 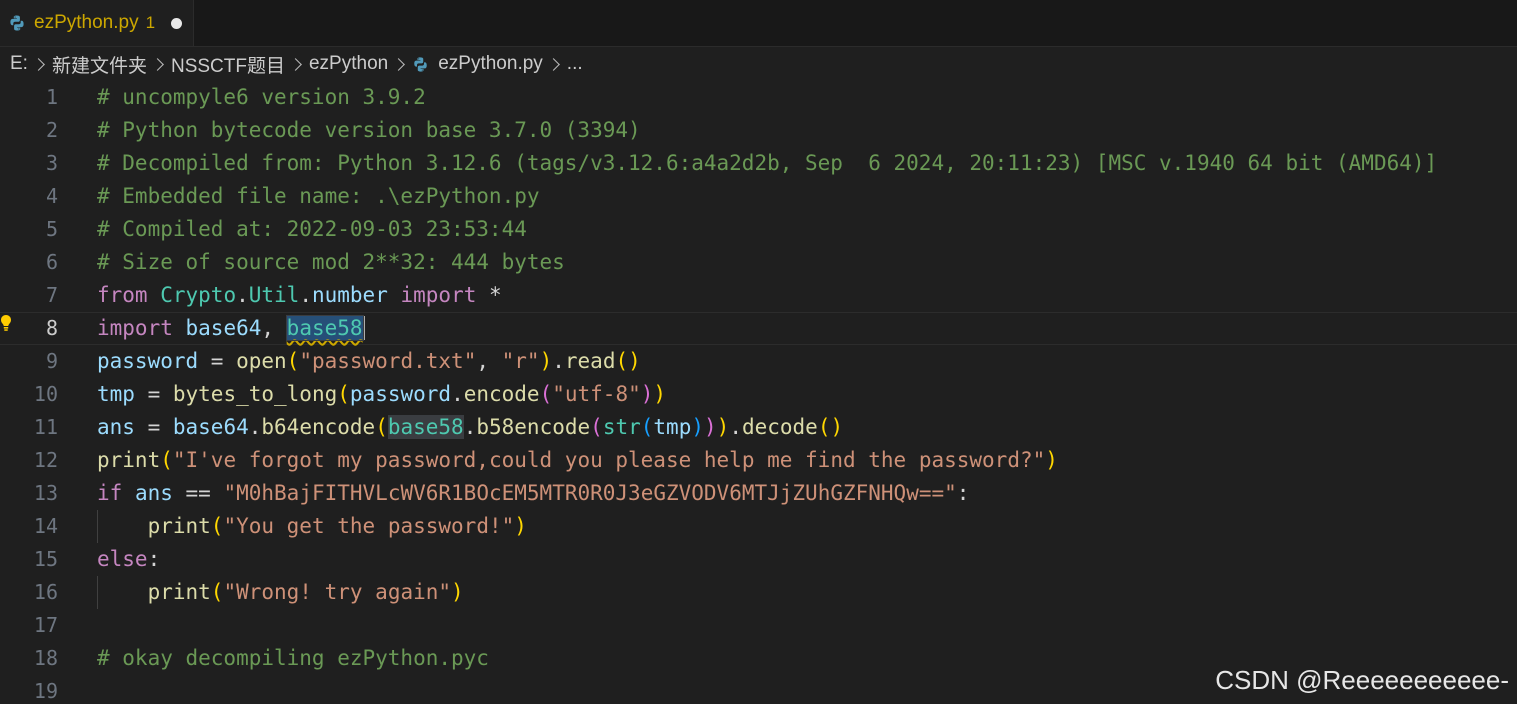 What do you see at coordinates (758, 592) in the screenshot?
I see `code-line: 16 print("Wrong! try again")` at bounding box center [758, 592].